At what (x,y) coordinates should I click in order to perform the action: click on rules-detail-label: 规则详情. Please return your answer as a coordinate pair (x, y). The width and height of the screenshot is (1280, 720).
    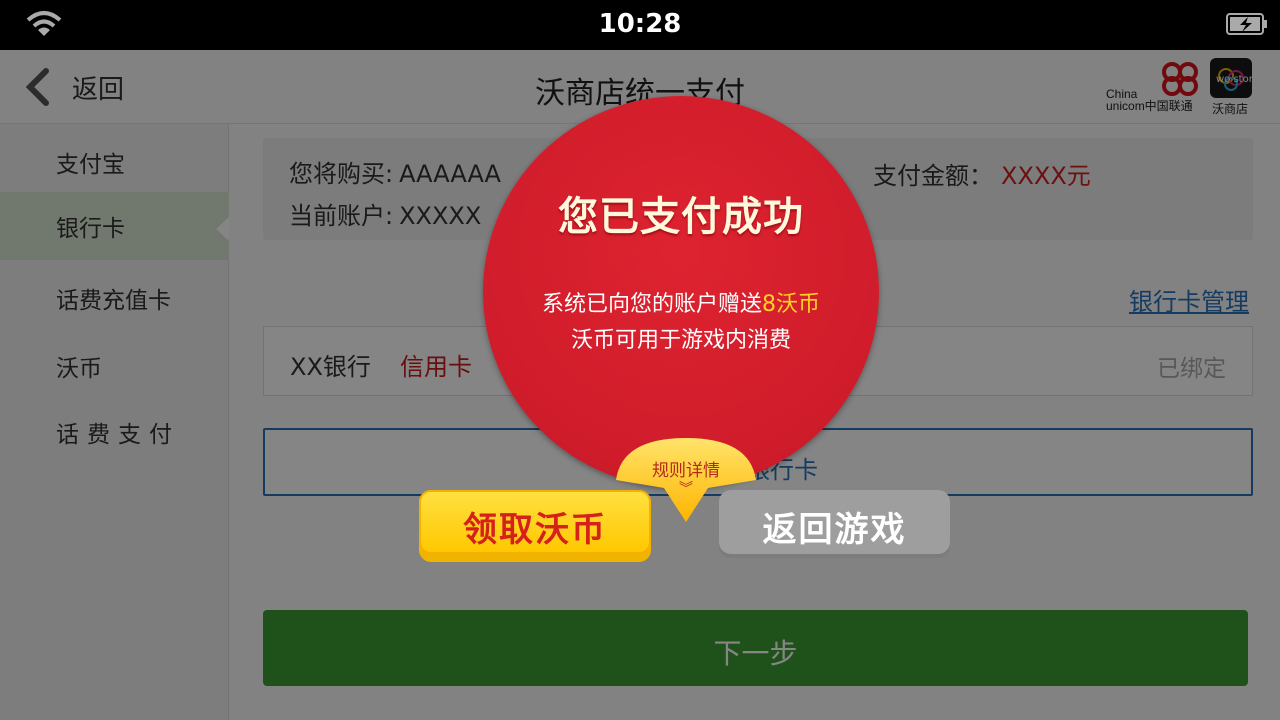
    Looking at the image, I should click on (686, 471).